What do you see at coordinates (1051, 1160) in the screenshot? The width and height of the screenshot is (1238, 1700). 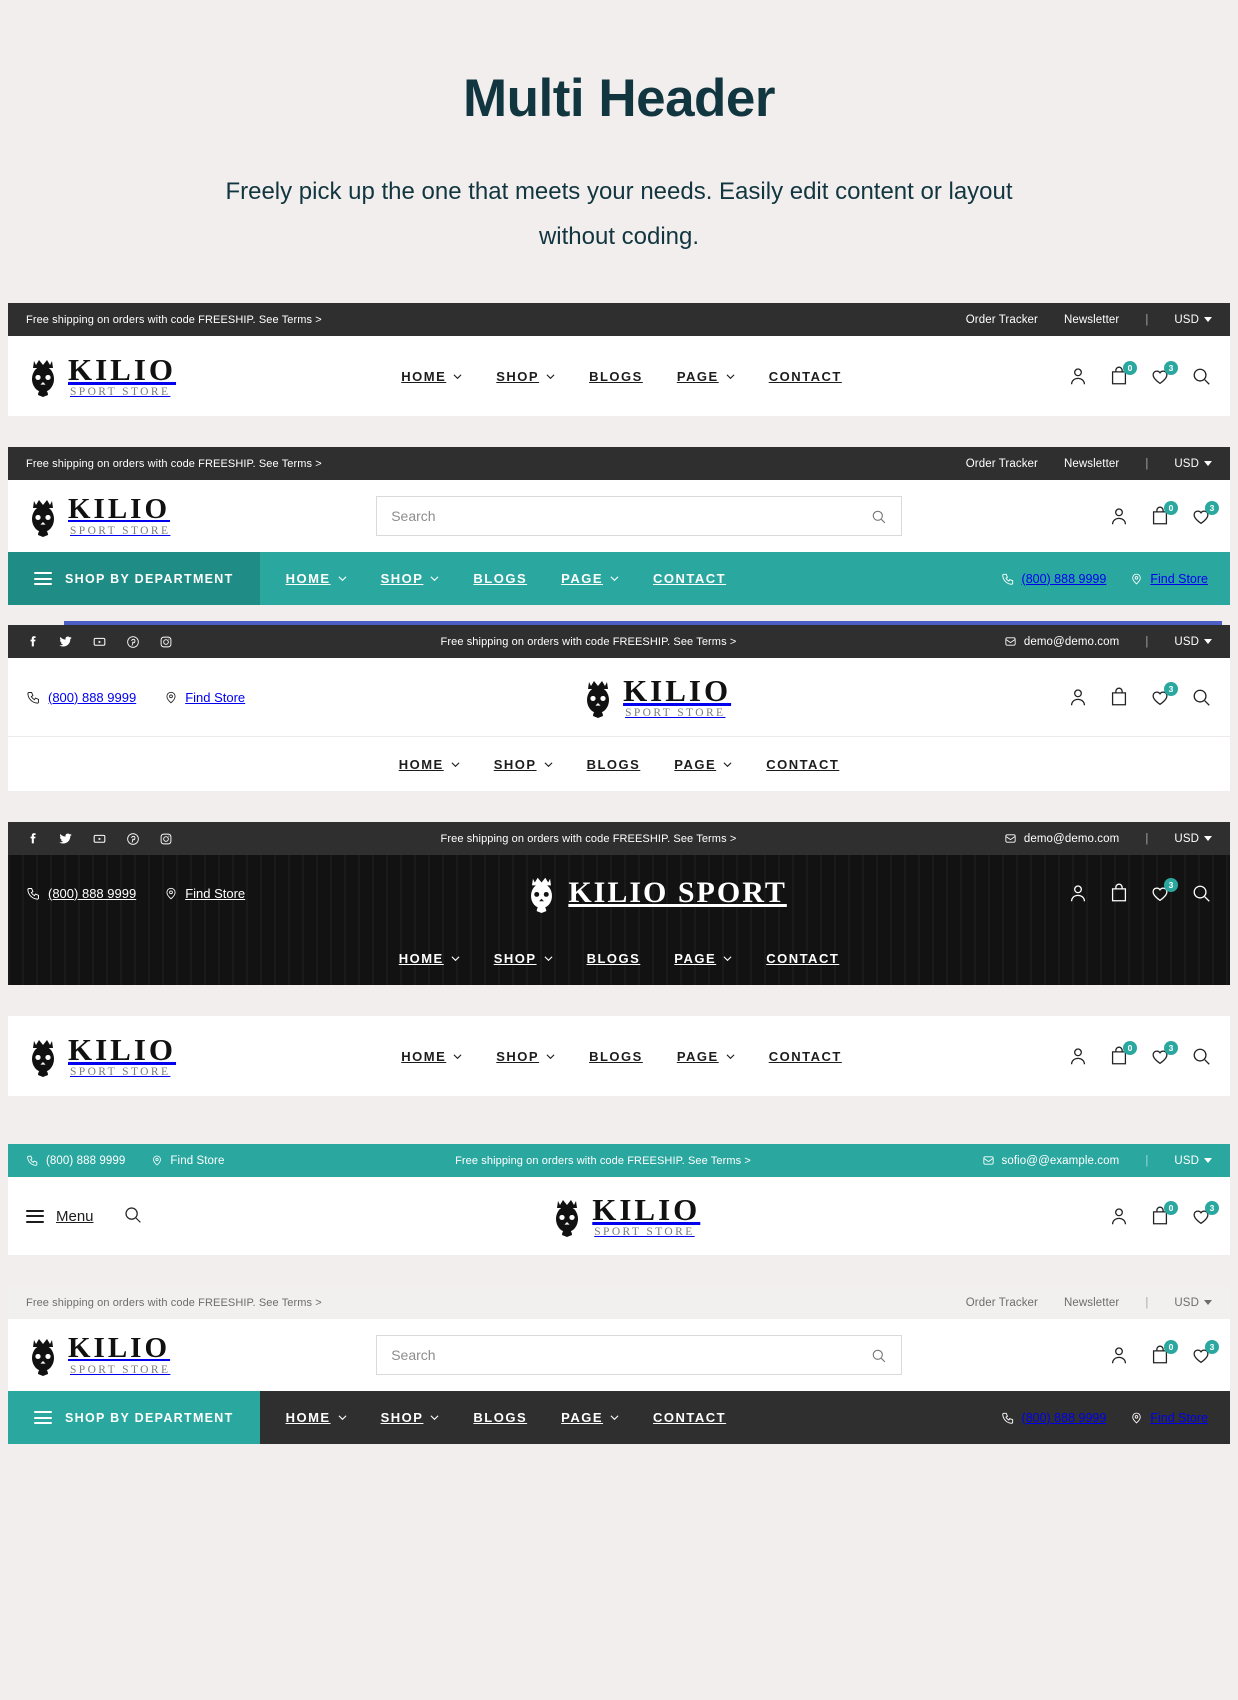 I see `email-link: sofio@@example.com` at bounding box center [1051, 1160].